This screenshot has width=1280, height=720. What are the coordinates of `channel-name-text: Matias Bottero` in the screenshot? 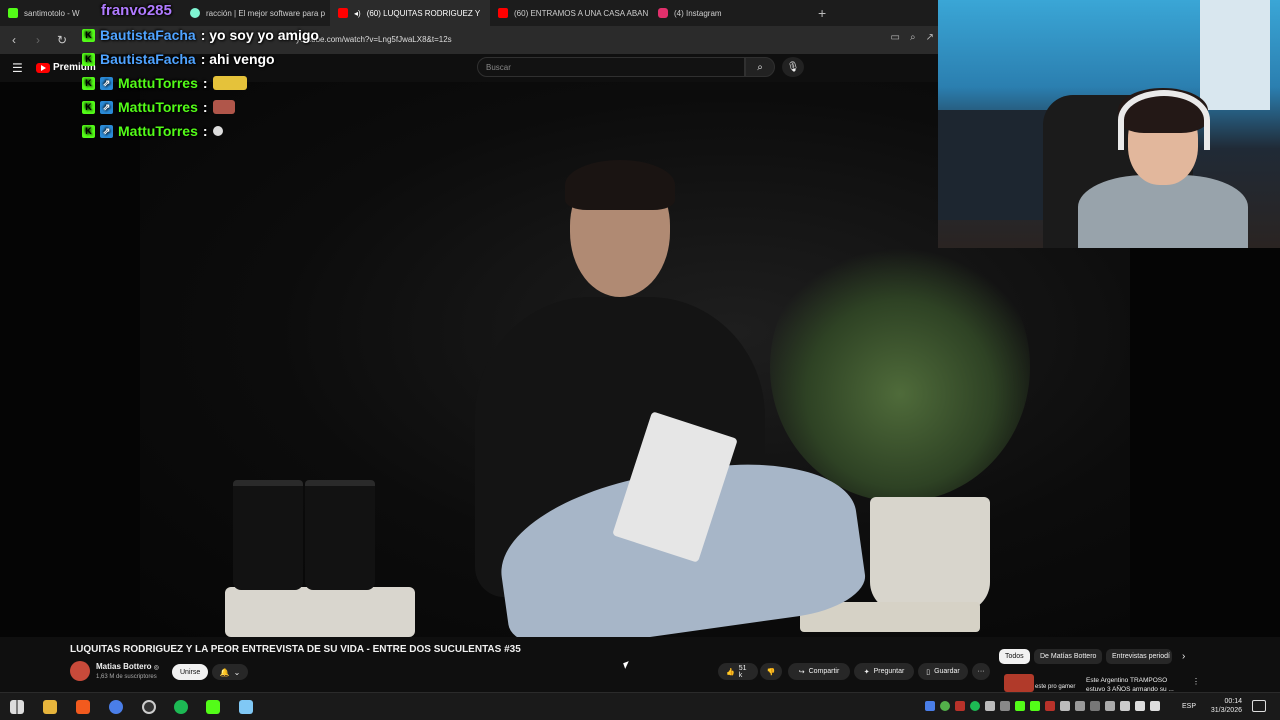 It's located at (124, 666).